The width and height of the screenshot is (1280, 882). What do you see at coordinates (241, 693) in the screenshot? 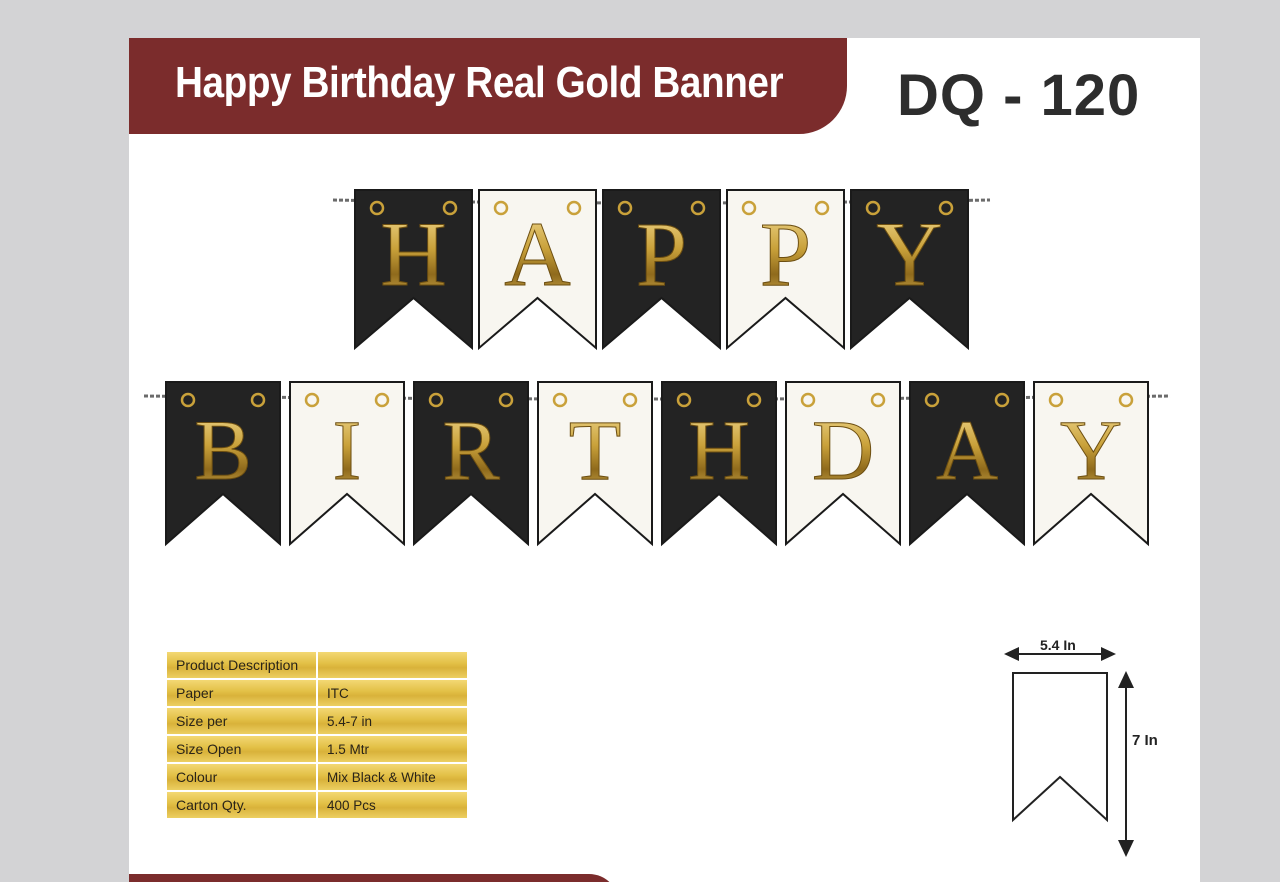
I see `spec-label: Paper` at bounding box center [241, 693].